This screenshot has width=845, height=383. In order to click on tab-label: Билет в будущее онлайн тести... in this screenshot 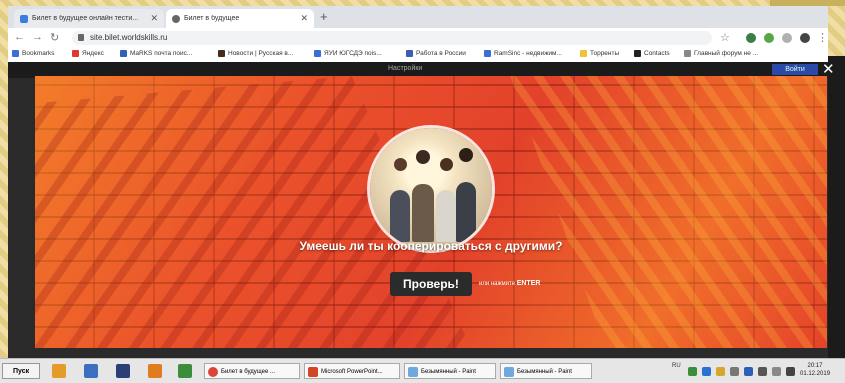, I will do `click(85, 18)`.